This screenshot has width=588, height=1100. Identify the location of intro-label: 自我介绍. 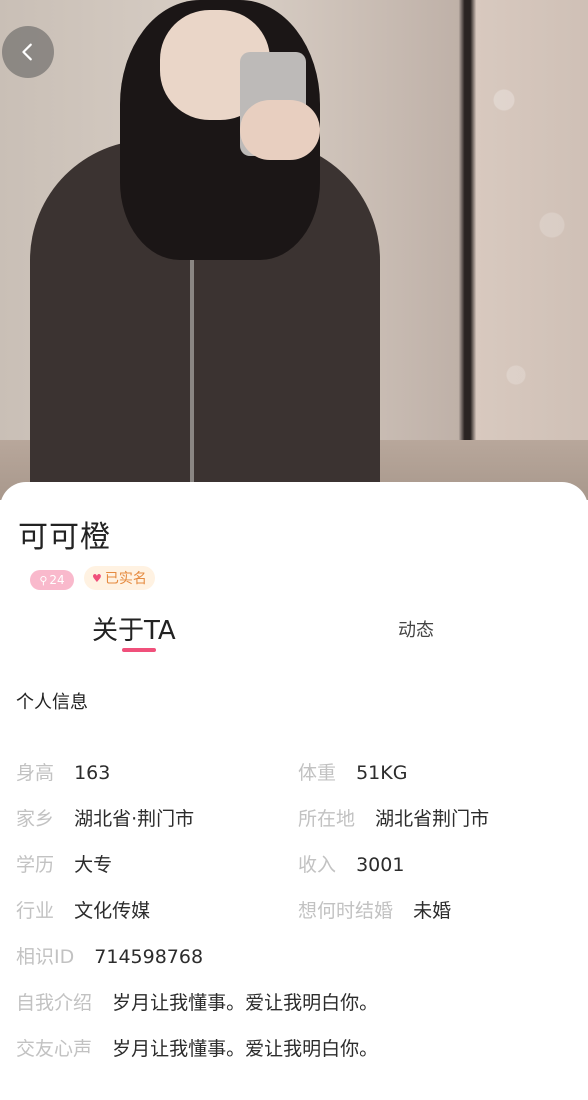
(54, 1003).